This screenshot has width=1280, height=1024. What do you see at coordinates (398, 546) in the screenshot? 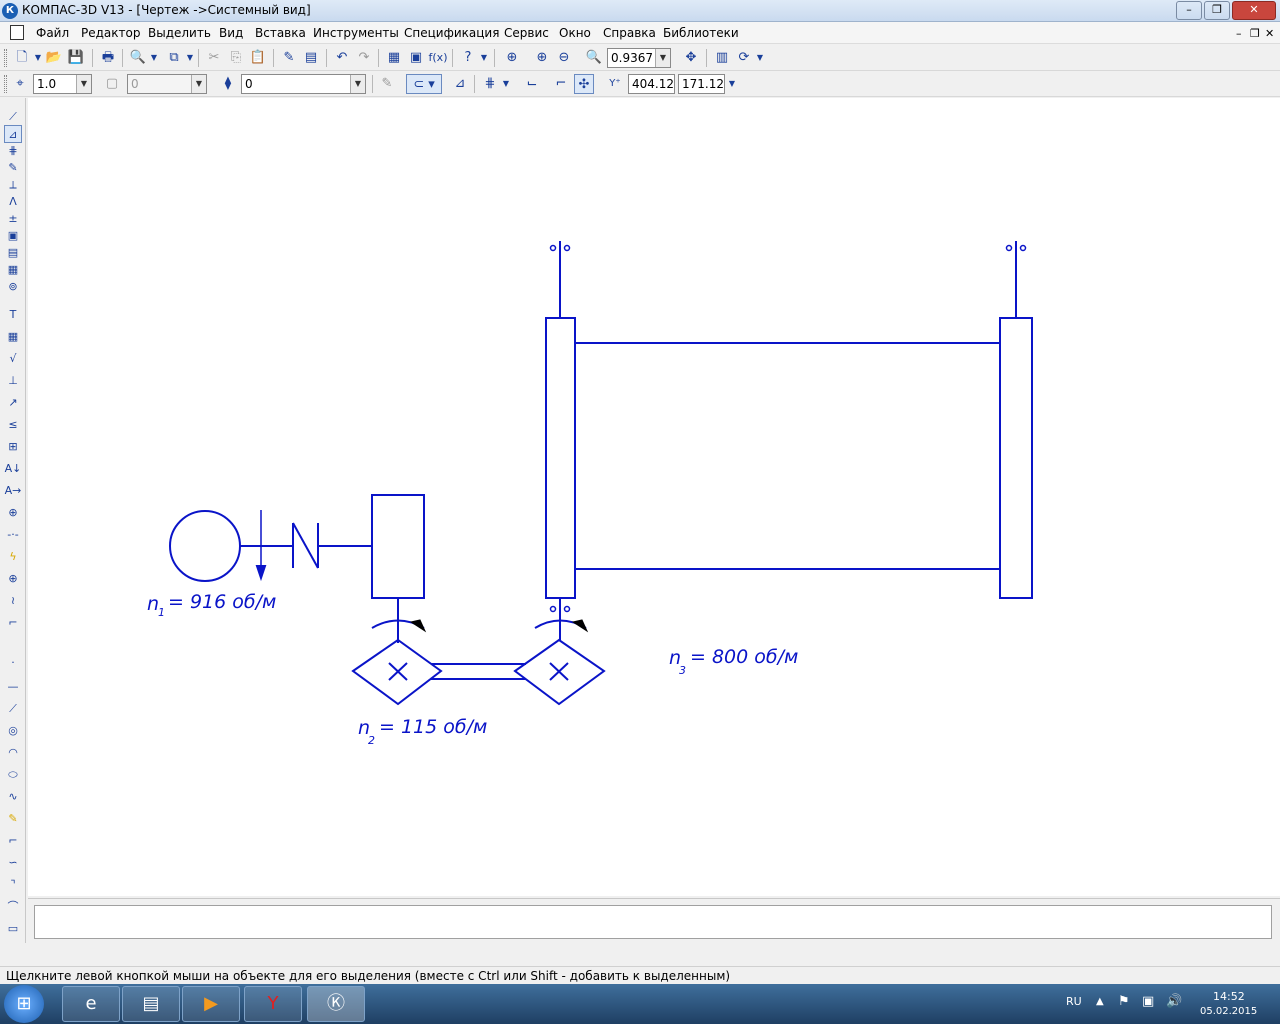
I see `gearbox-rect` at bounding box center [398, 546].